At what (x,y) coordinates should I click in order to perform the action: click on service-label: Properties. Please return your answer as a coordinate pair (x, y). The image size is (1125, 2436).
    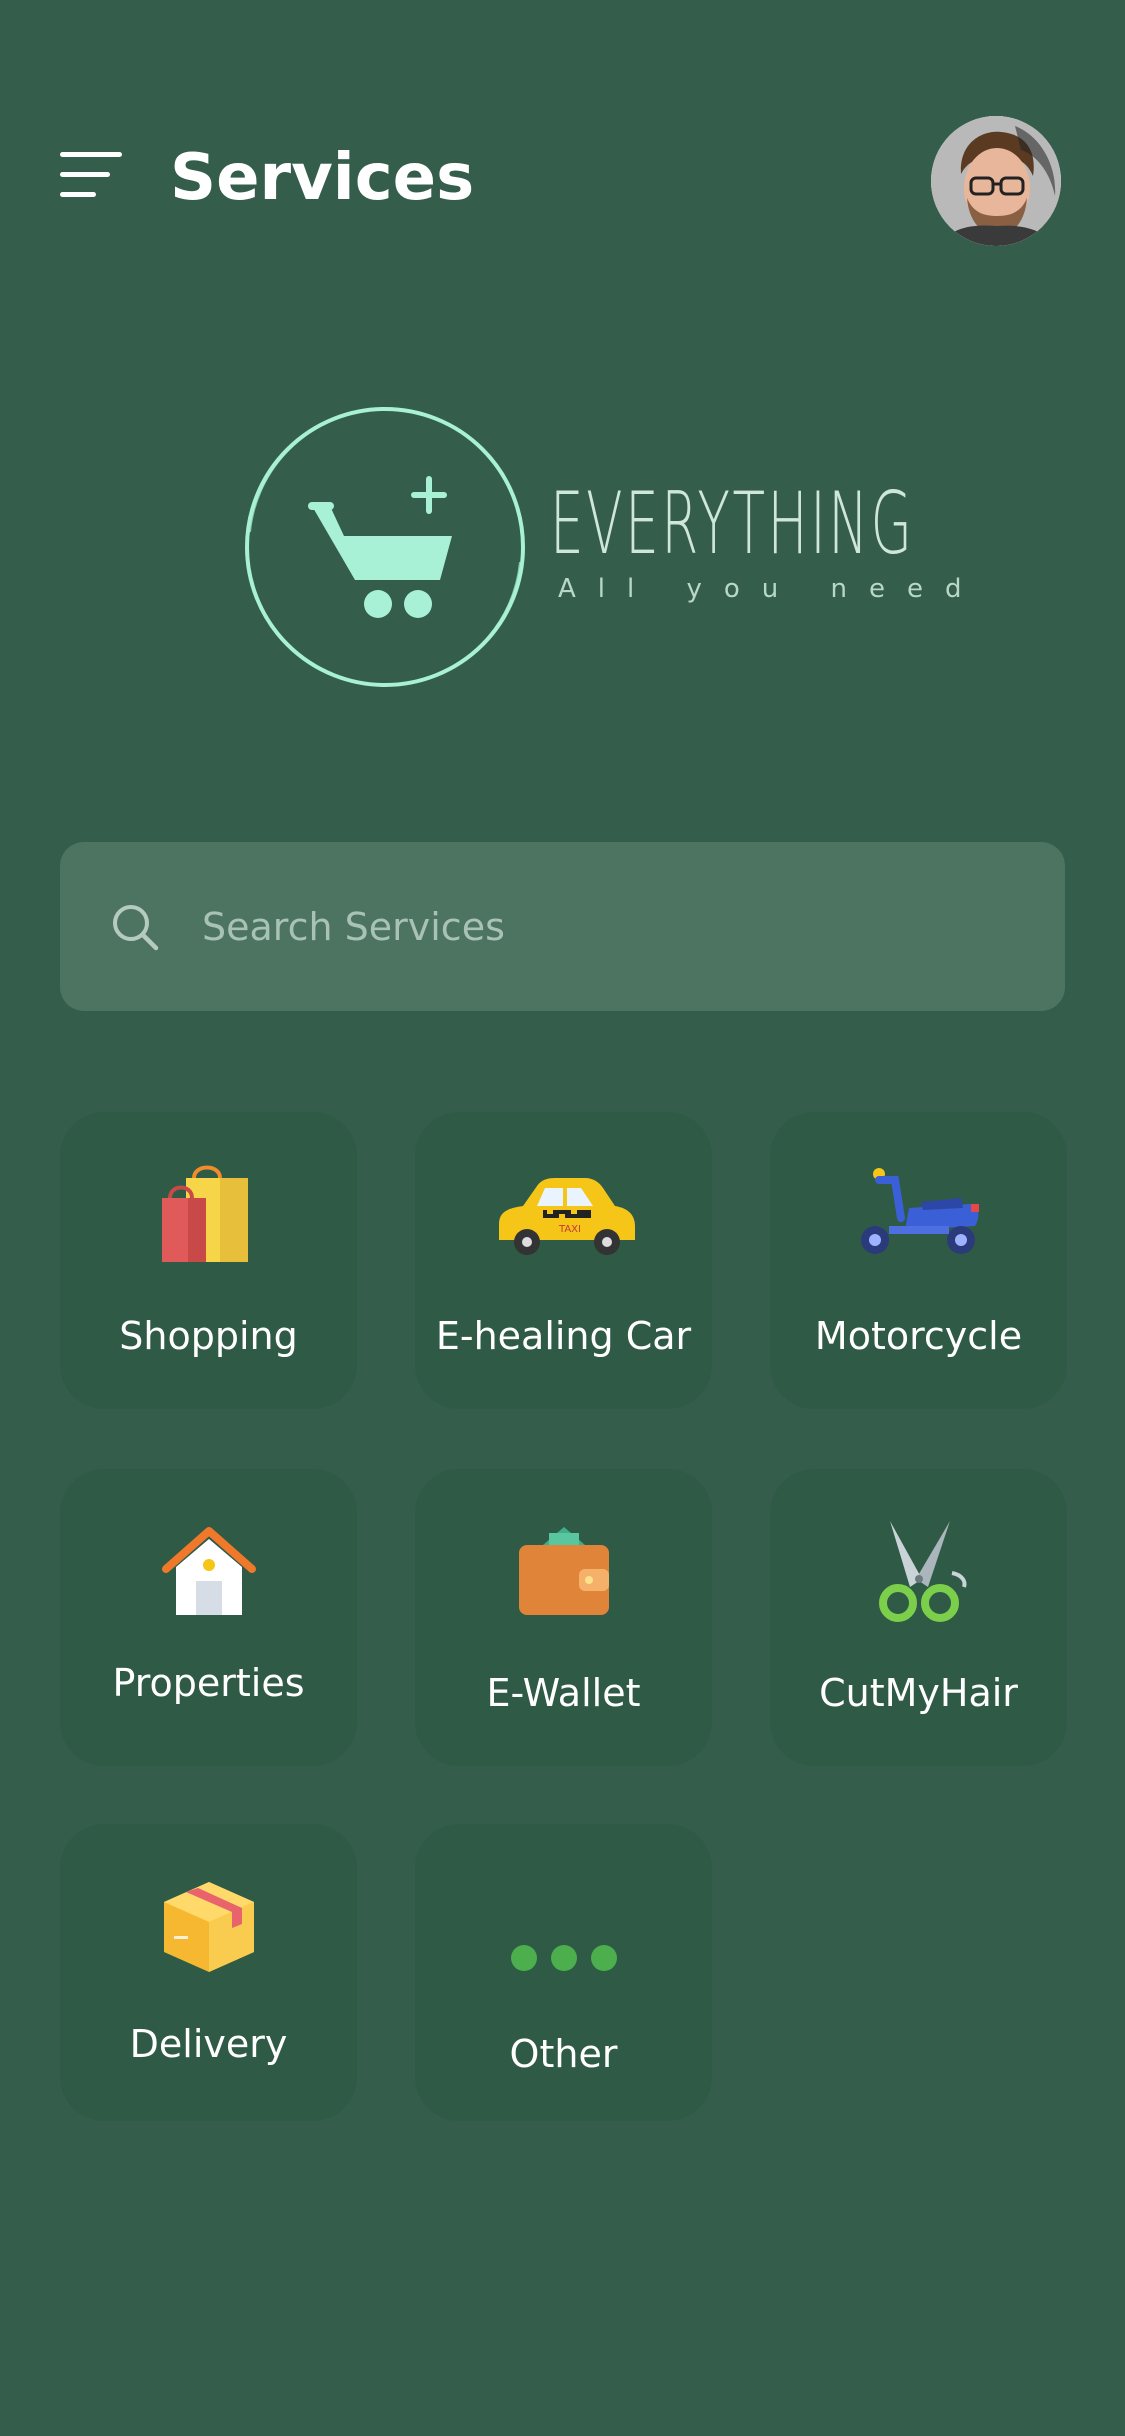
    Looking at the image, I should click on (208, 1683).